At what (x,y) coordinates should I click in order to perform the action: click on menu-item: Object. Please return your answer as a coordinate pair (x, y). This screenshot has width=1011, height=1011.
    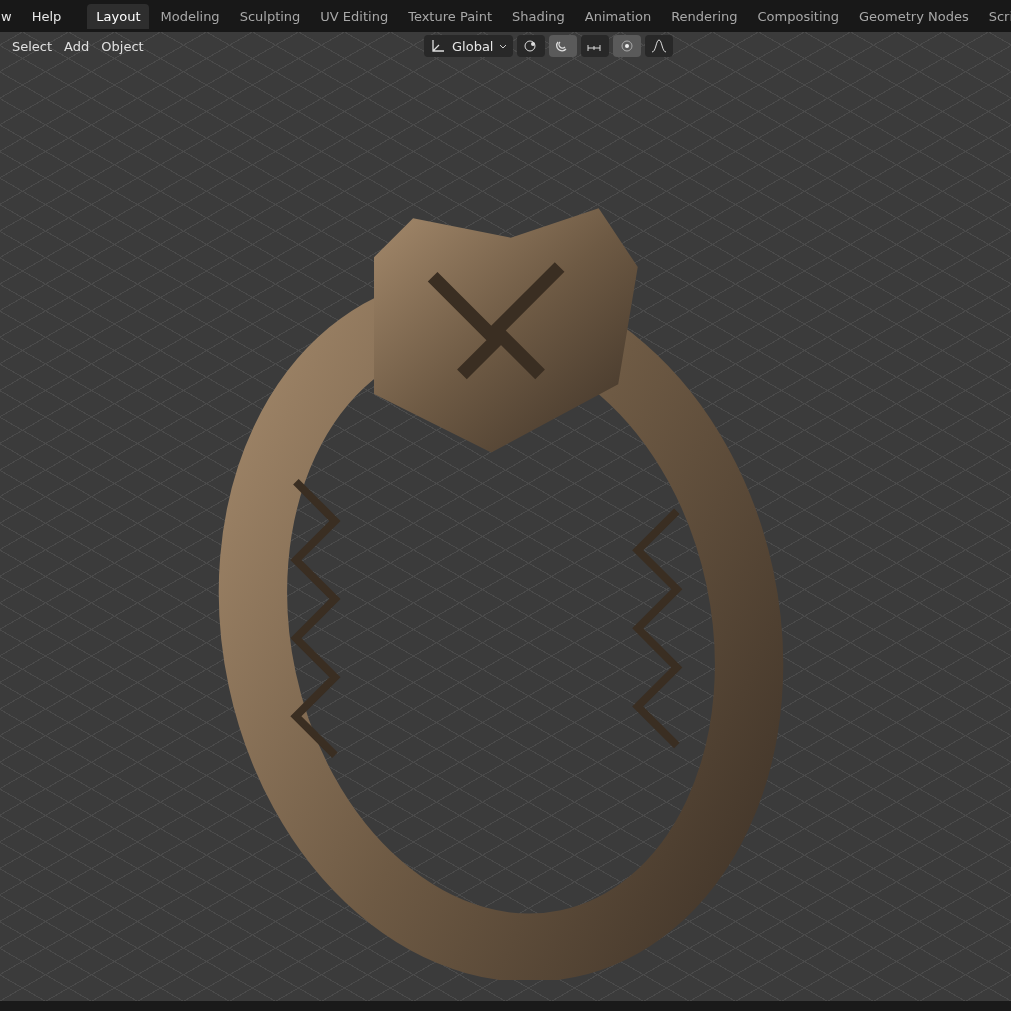
    Looking at the image, I should click on (122, 46).